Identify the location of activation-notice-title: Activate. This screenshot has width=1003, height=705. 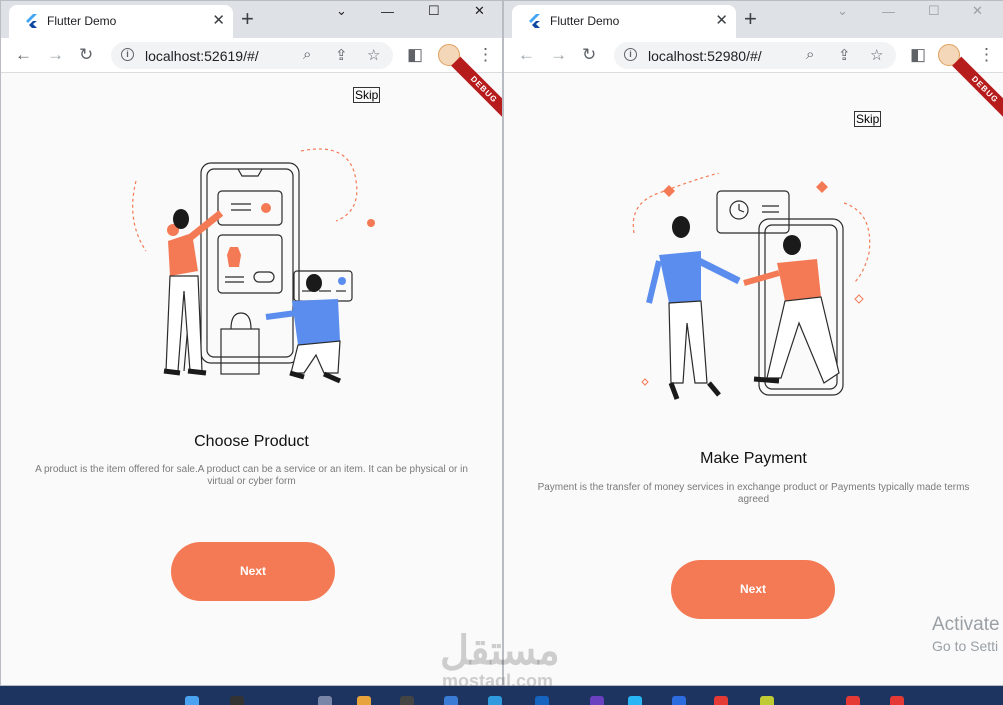
(966, 624).